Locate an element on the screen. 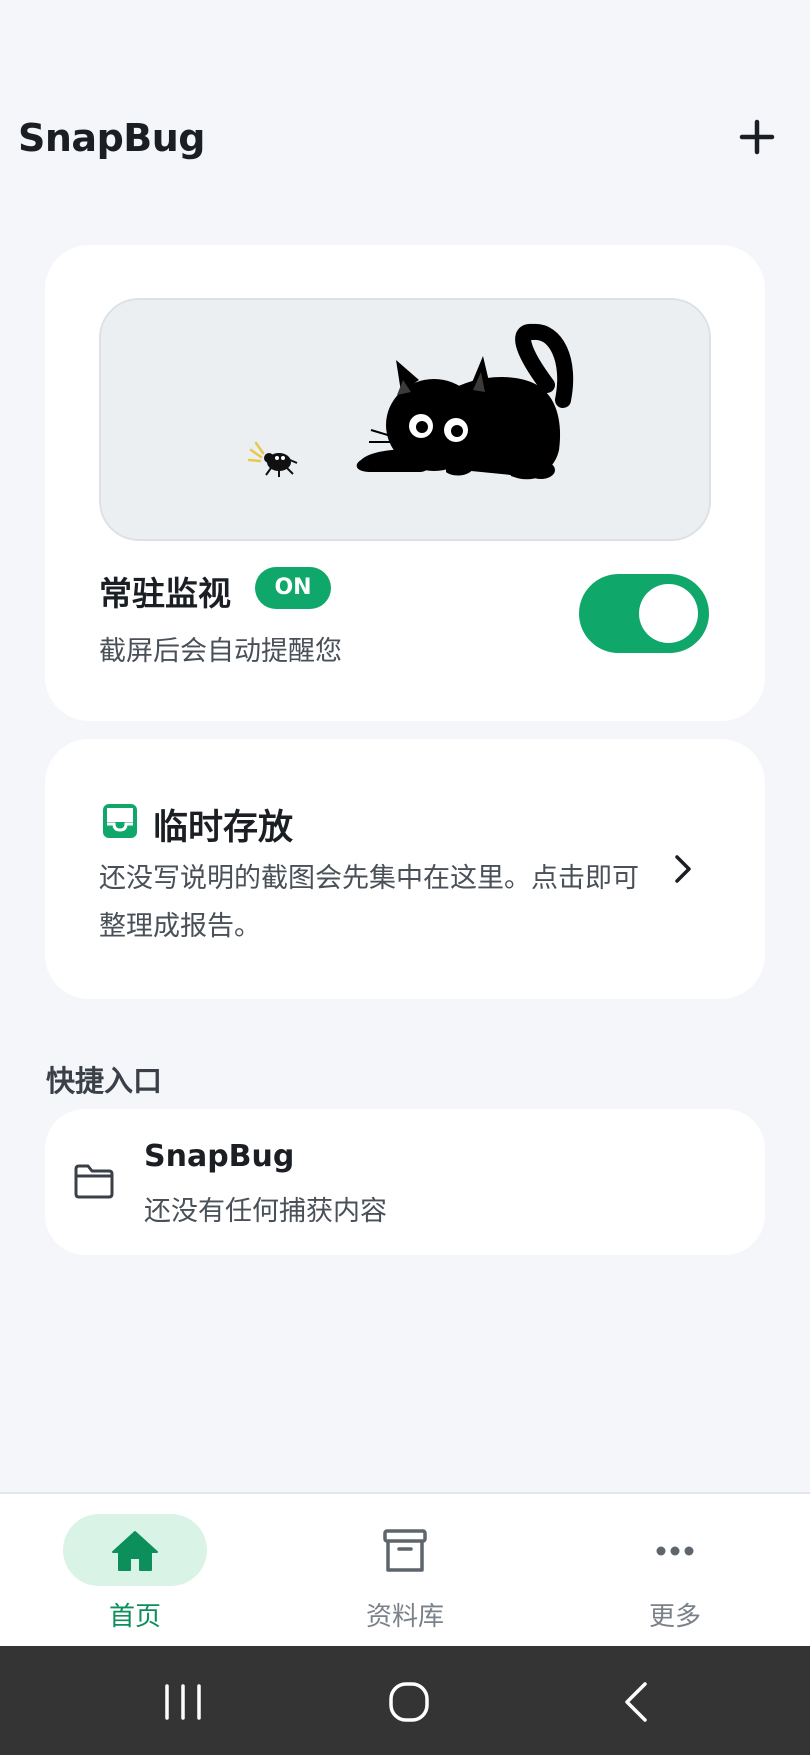  quick-entry-title: SnapBug is located at coordinates (219, 1156).